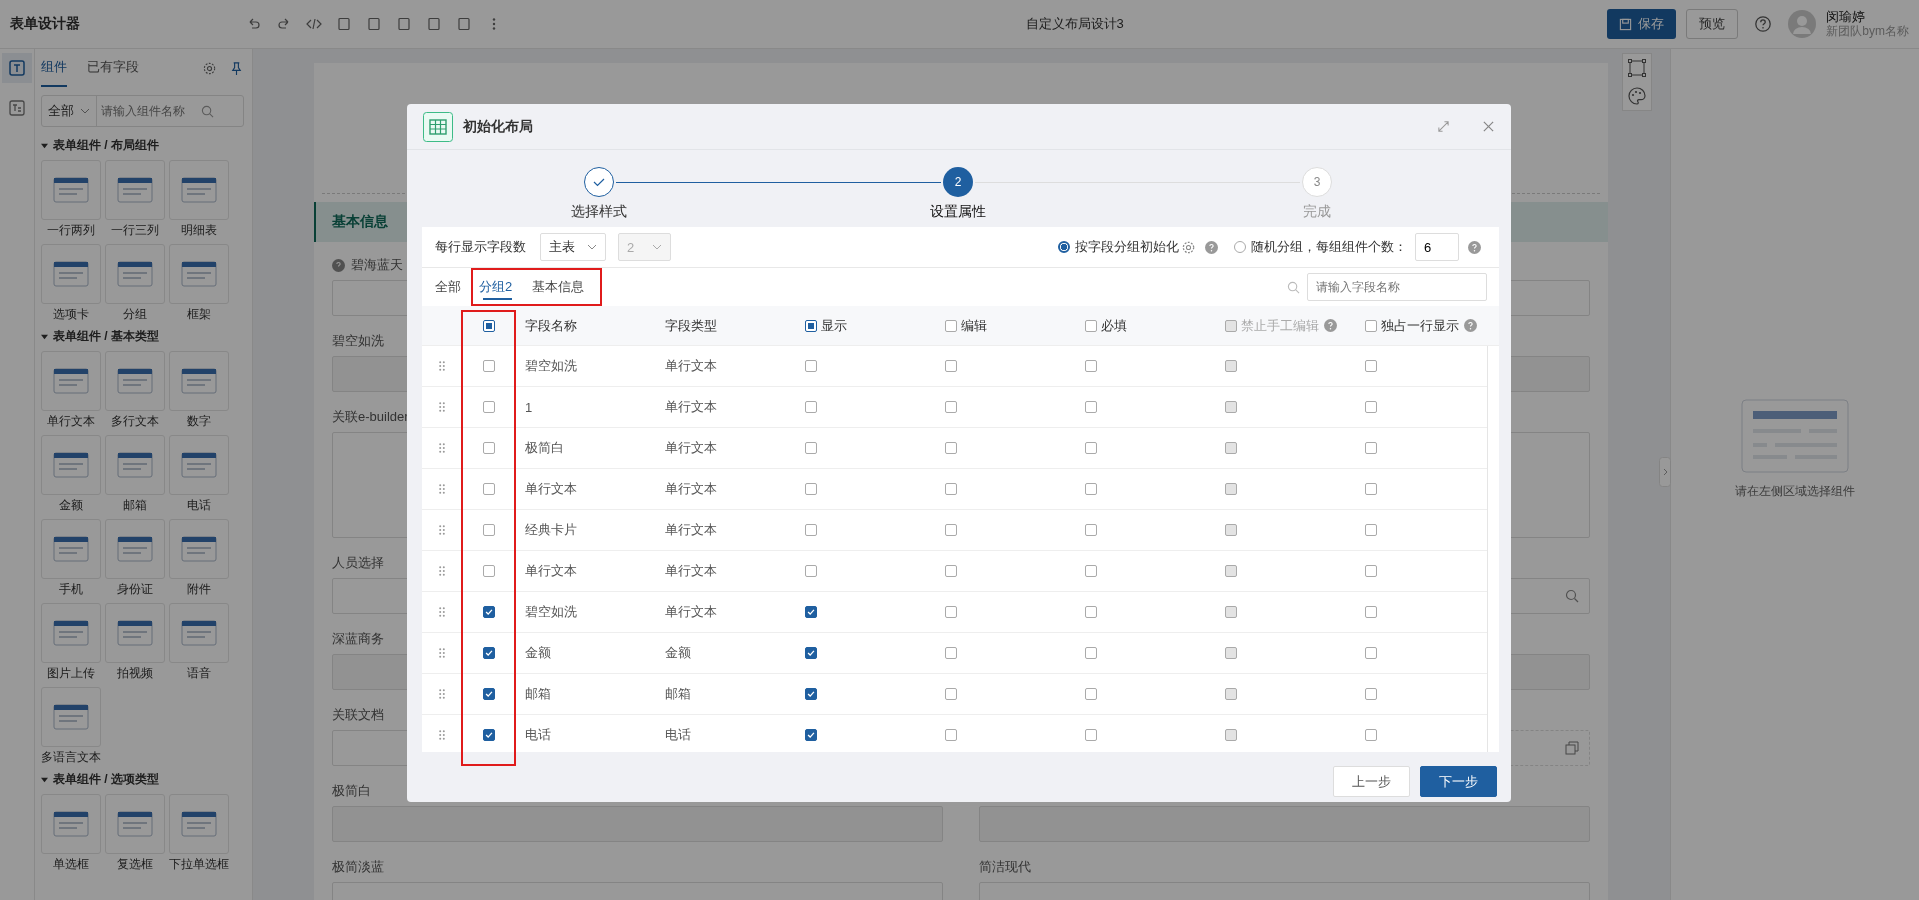 This screenshot has width=1919, height=900. Describe the element at coordinates (1802, 24) in the screenshot. I see `avatar-icon` at that location.